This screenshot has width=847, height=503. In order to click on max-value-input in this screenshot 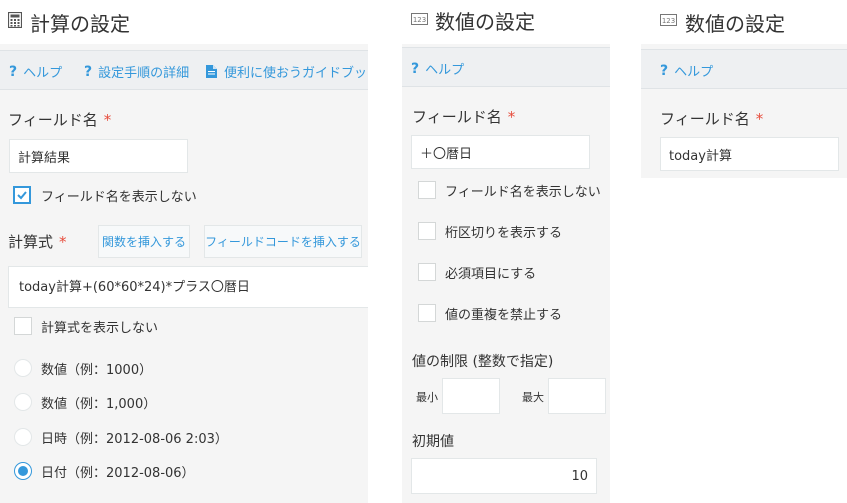, I will do `click(577, 396)`.